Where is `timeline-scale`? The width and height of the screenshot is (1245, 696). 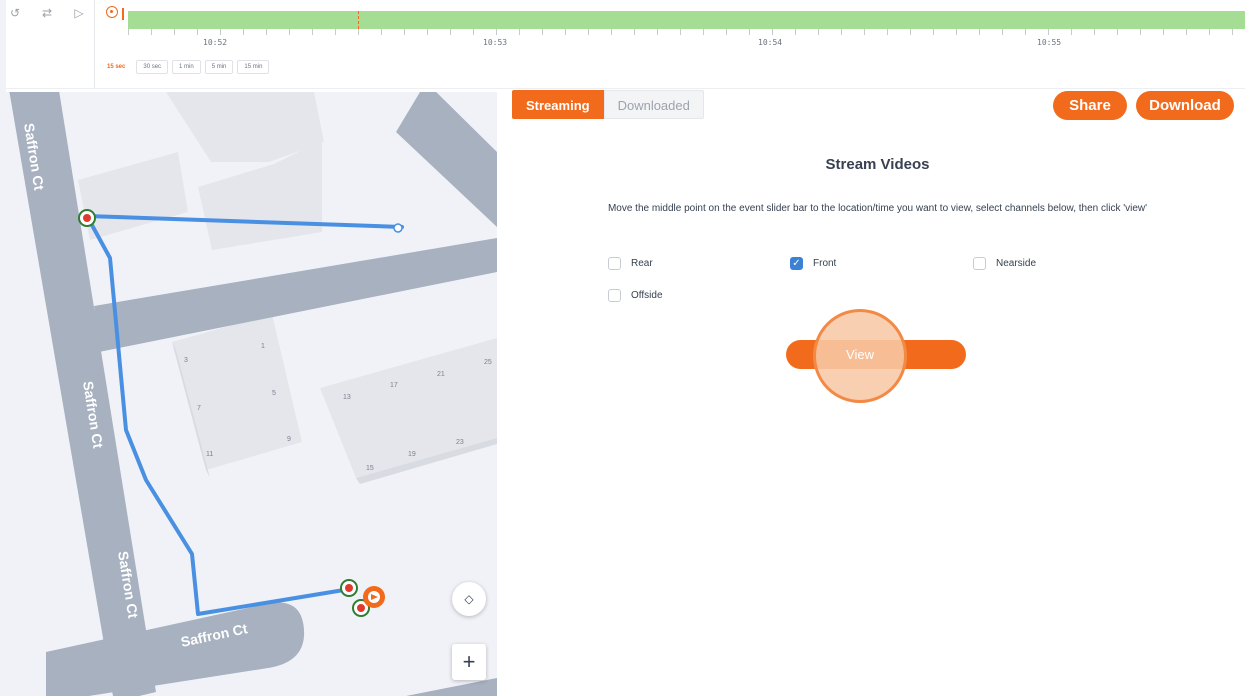
timeline-scale is located at coordinates (686, 32).